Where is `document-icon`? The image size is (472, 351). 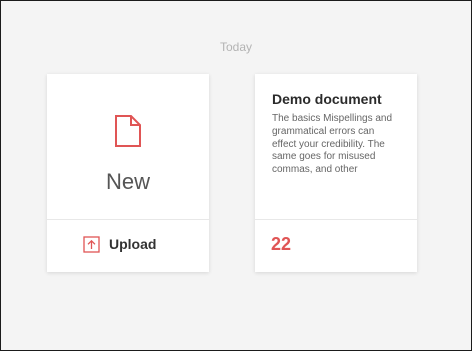
document-icon is located at coordinates (128, 131).